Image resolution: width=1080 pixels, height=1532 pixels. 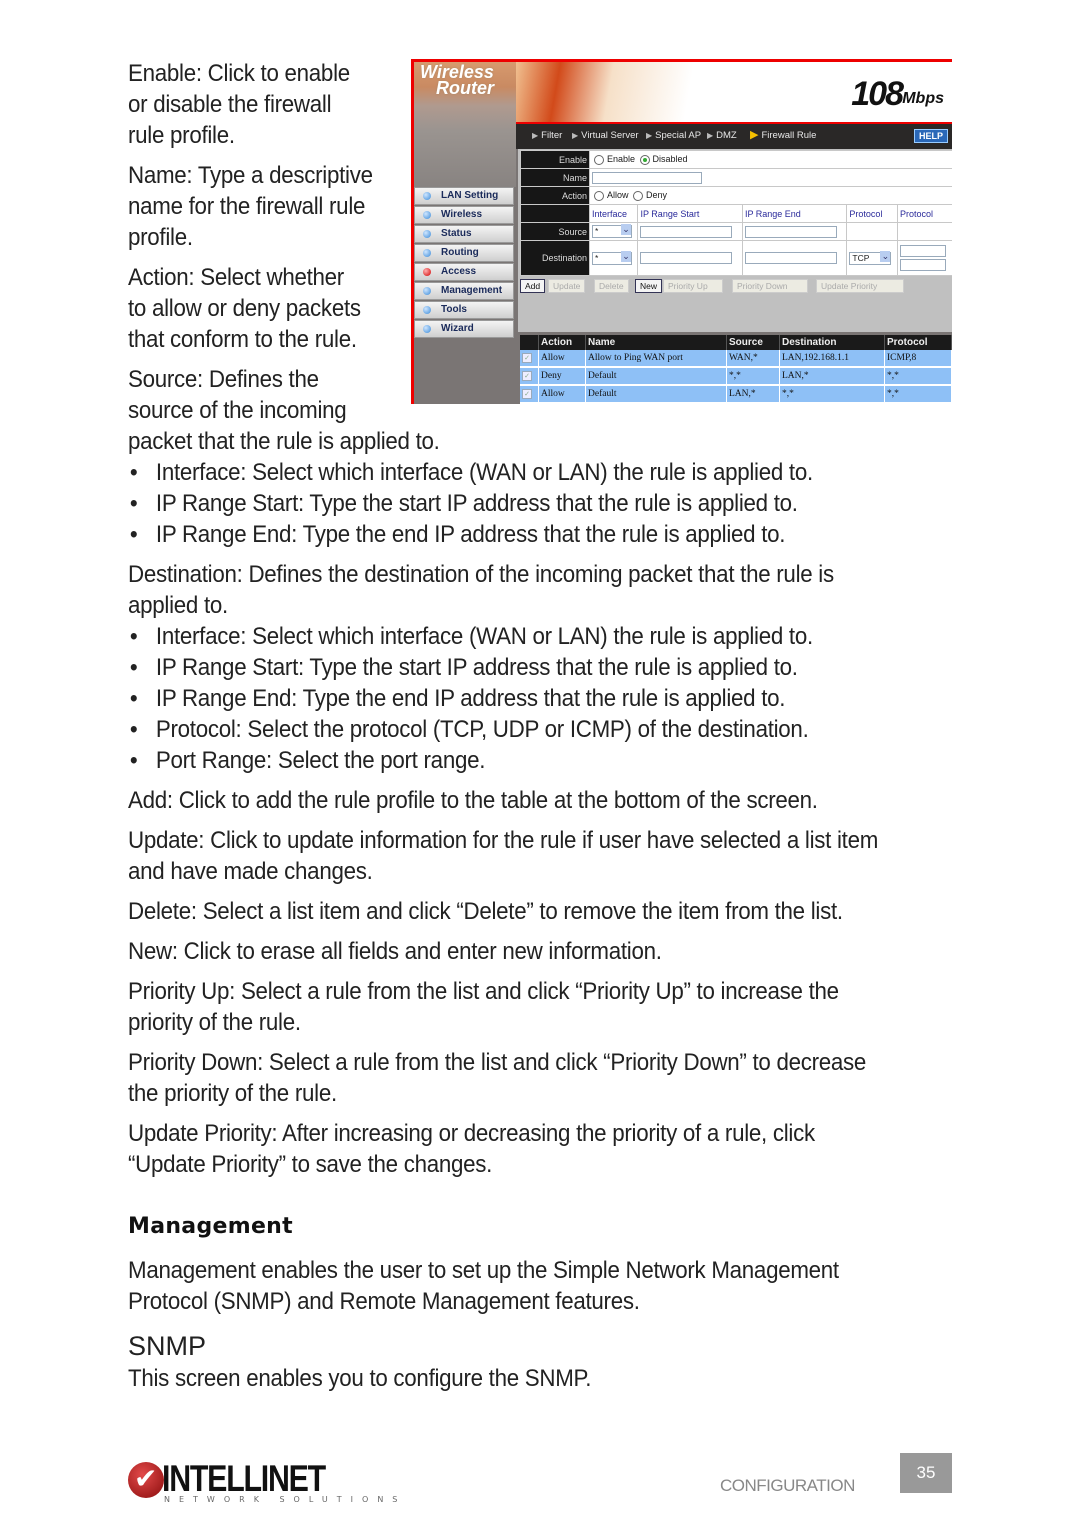 I want to click on sidebar-item-access: Access, so click(x=464, y=272).